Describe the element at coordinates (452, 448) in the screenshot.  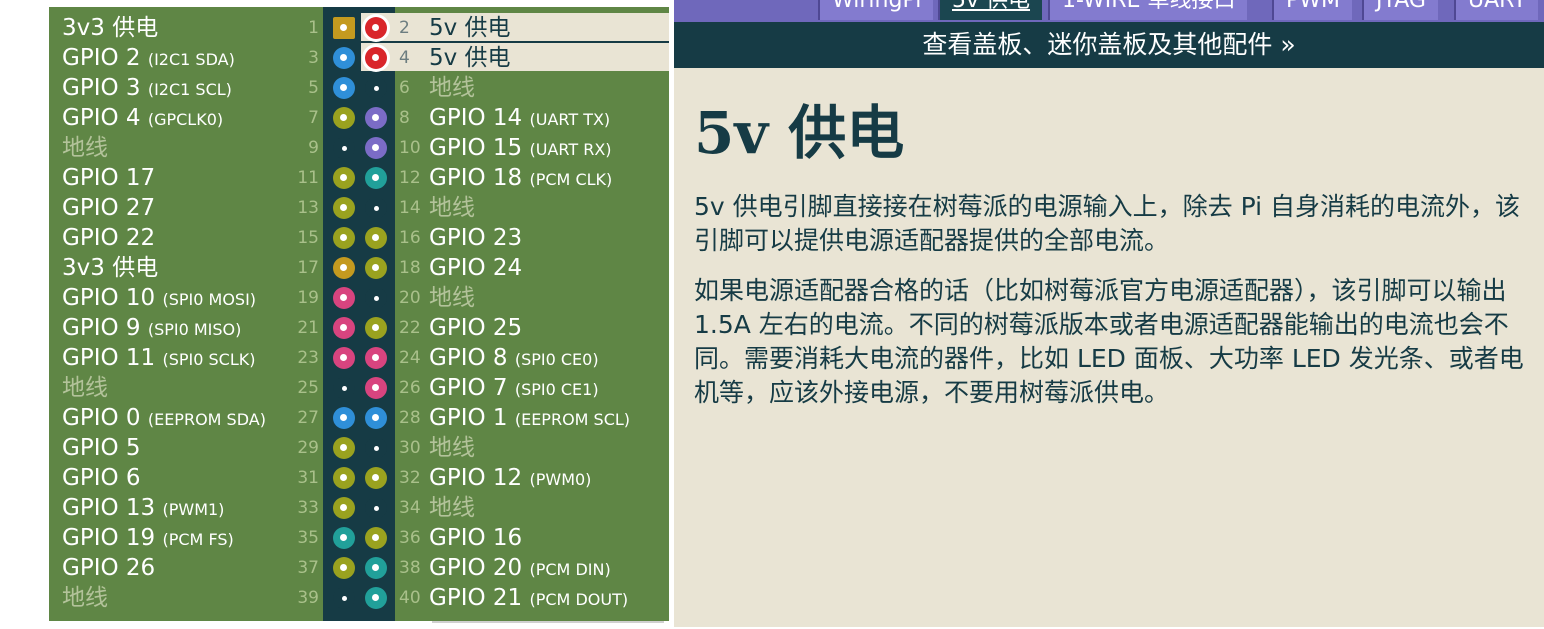
I see `pin-30-label: 地线` at that location.